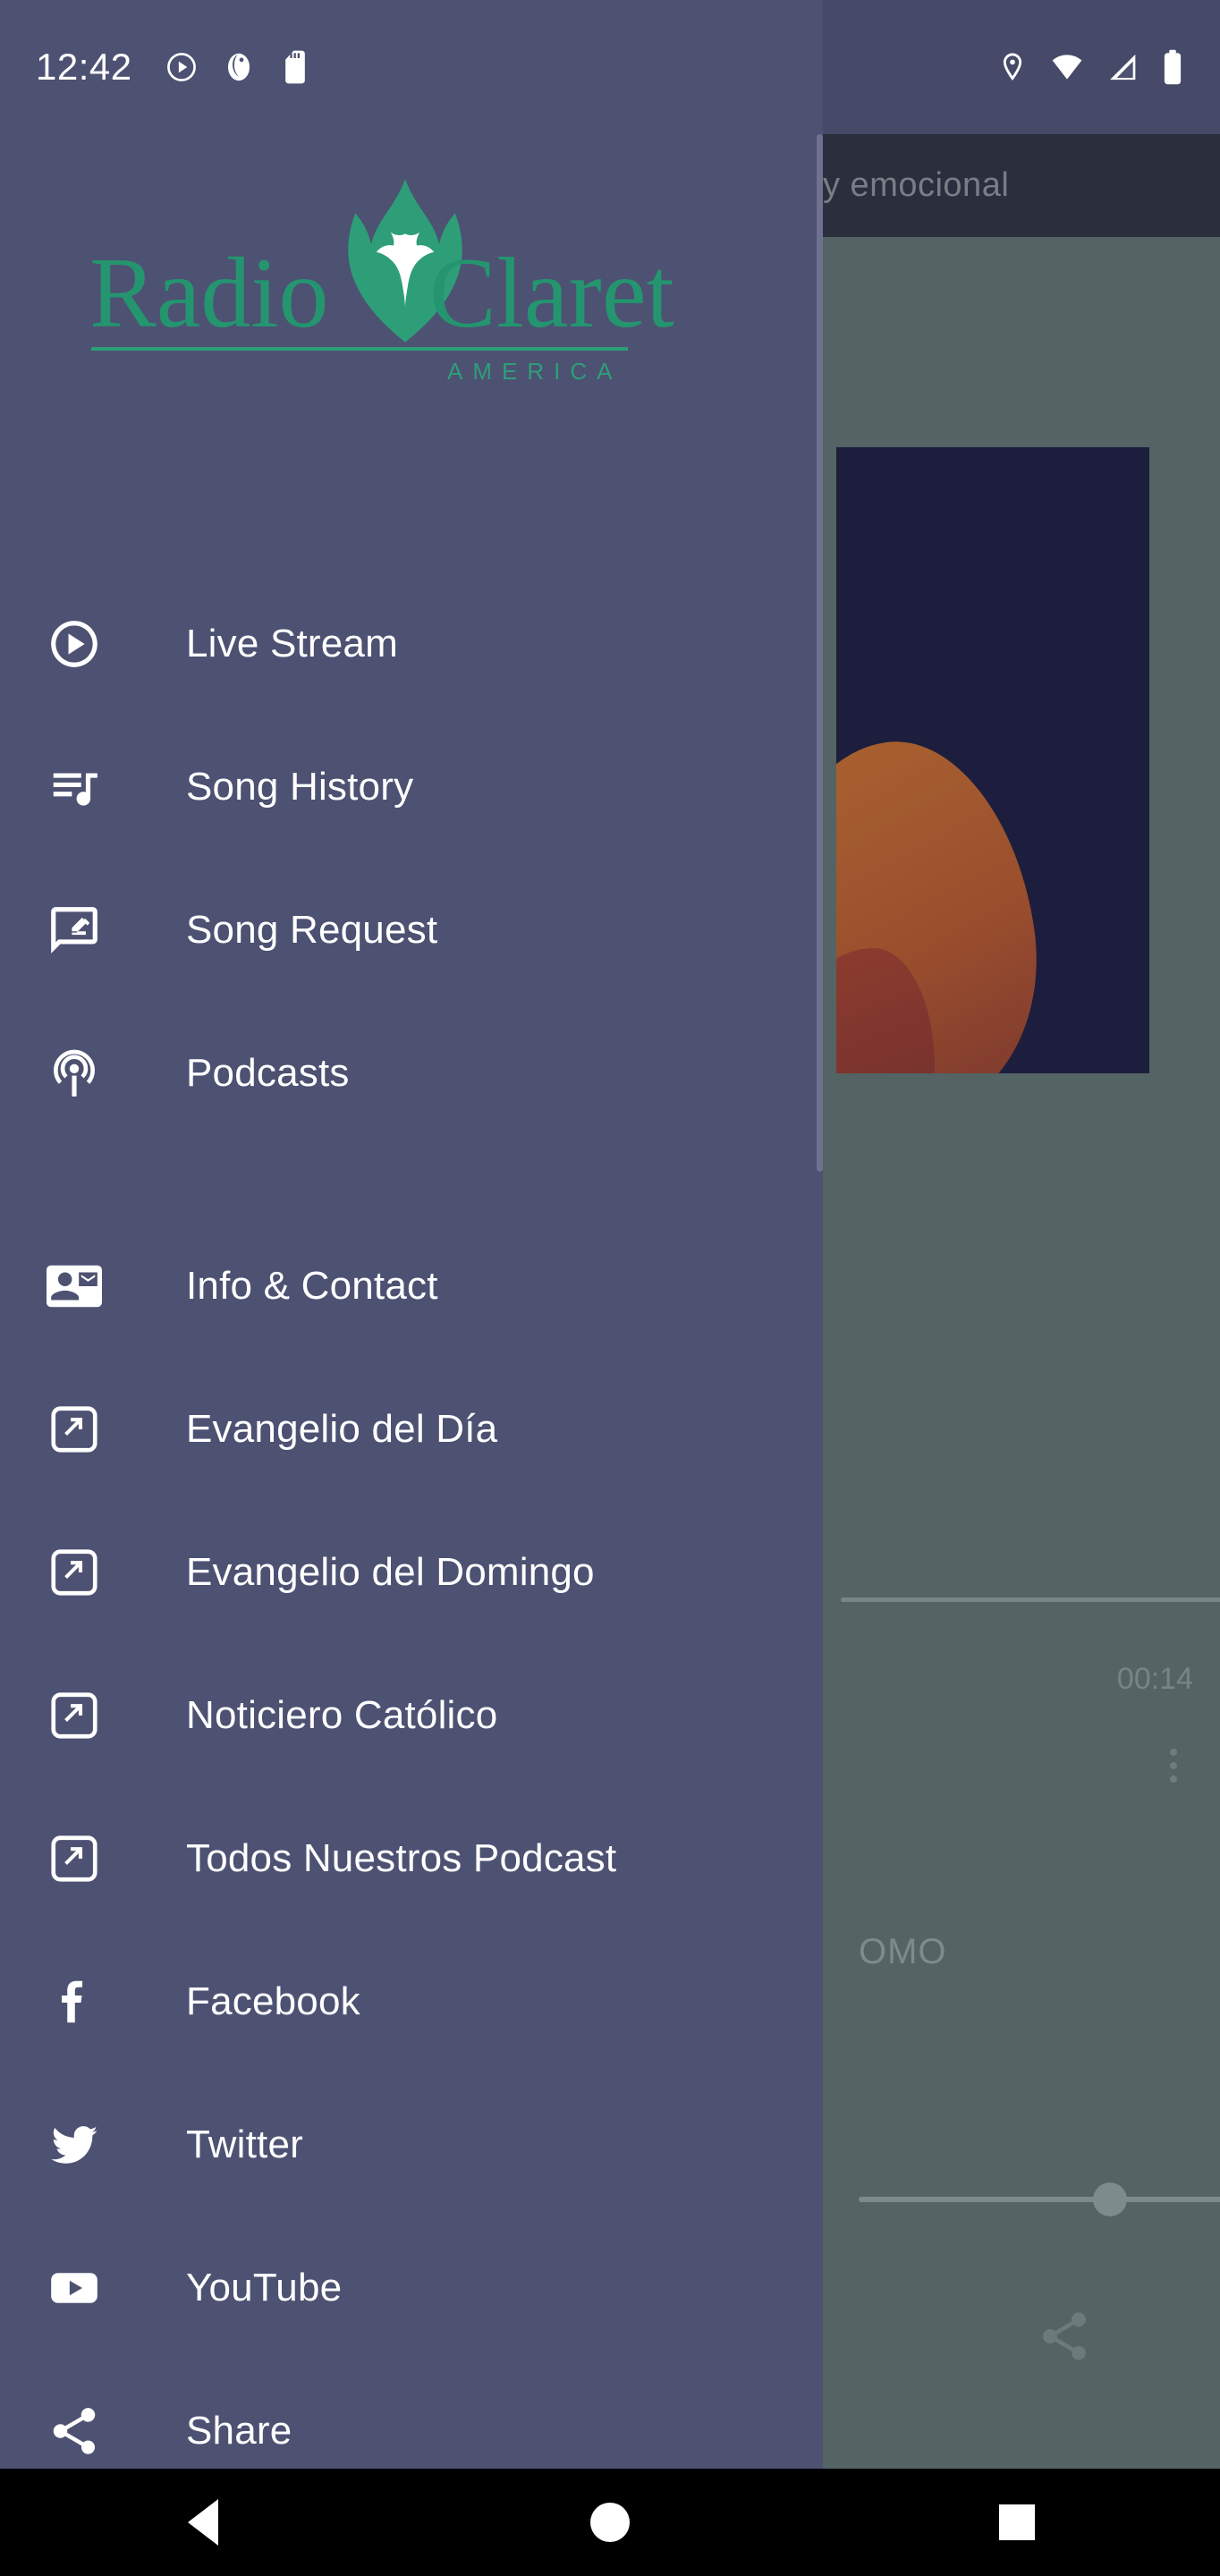 The height and width of the screenshot is (2576, 1220). What do you see at coordinates (203, 2522) in the screenshot?
I see `back-triangle-icon` at bounding box center [203, 2522].